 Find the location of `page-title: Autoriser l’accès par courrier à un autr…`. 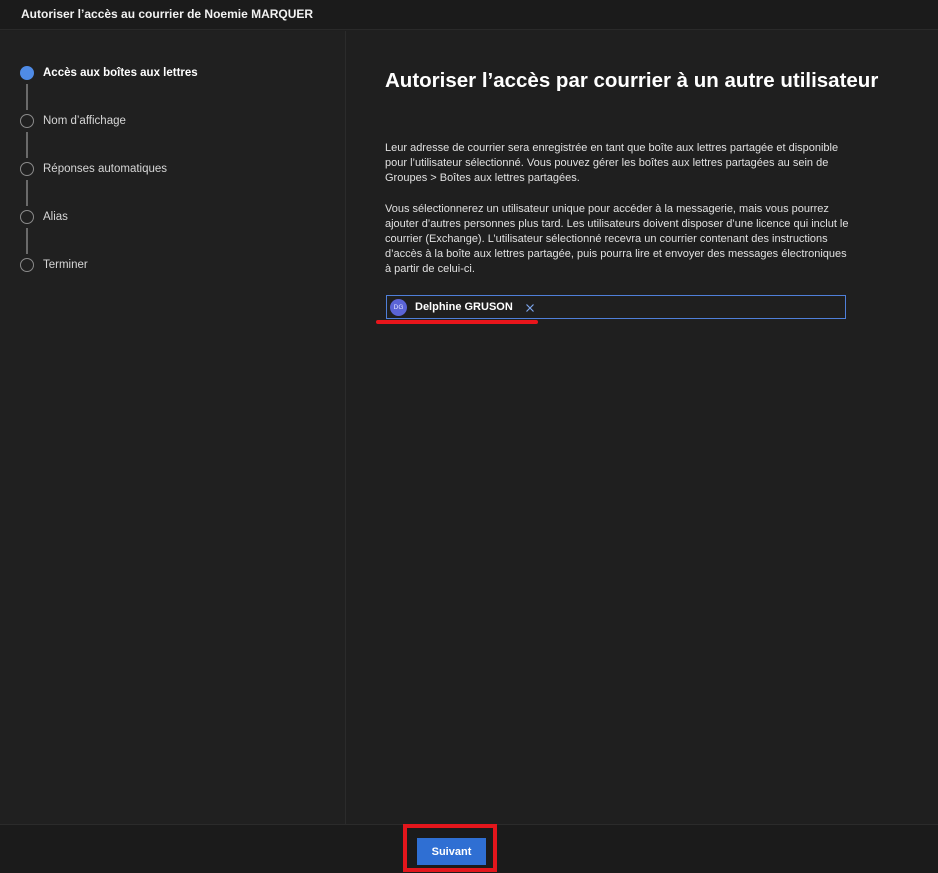

page-title: Autoriser l’accès par courrier à un autr… is located at coordinates (632, 80).